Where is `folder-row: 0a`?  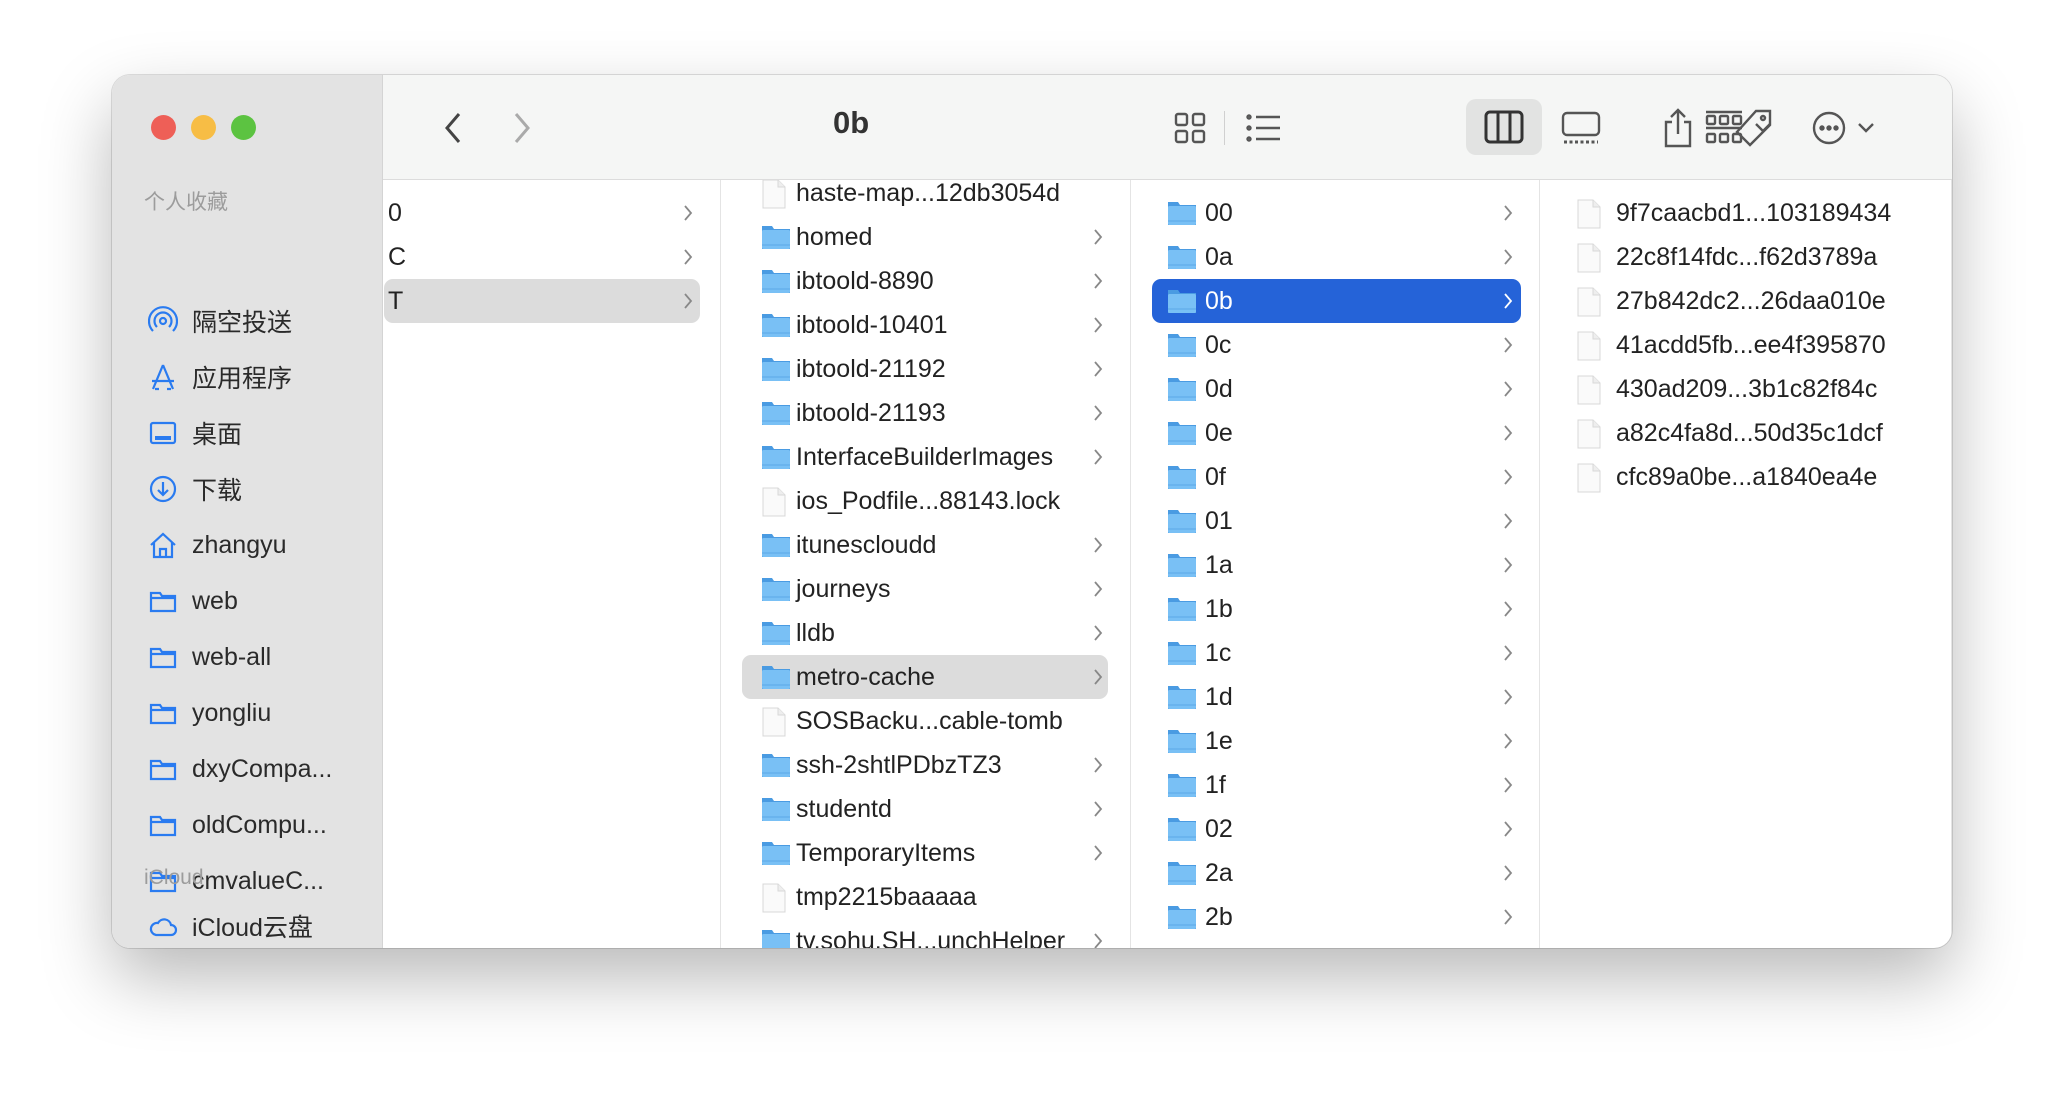 folder-row: 0a is located at coordinates (1335, 257).